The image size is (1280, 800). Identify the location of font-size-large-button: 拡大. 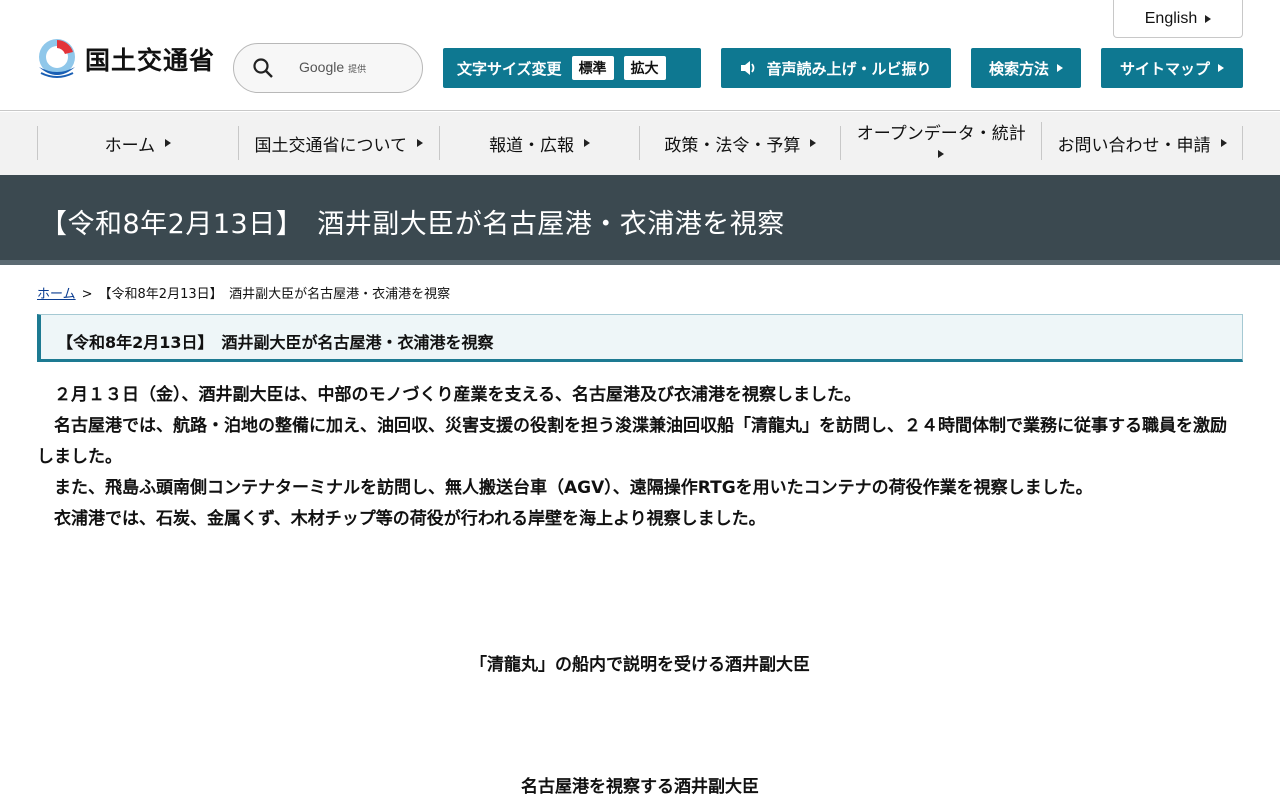
(644, 68).